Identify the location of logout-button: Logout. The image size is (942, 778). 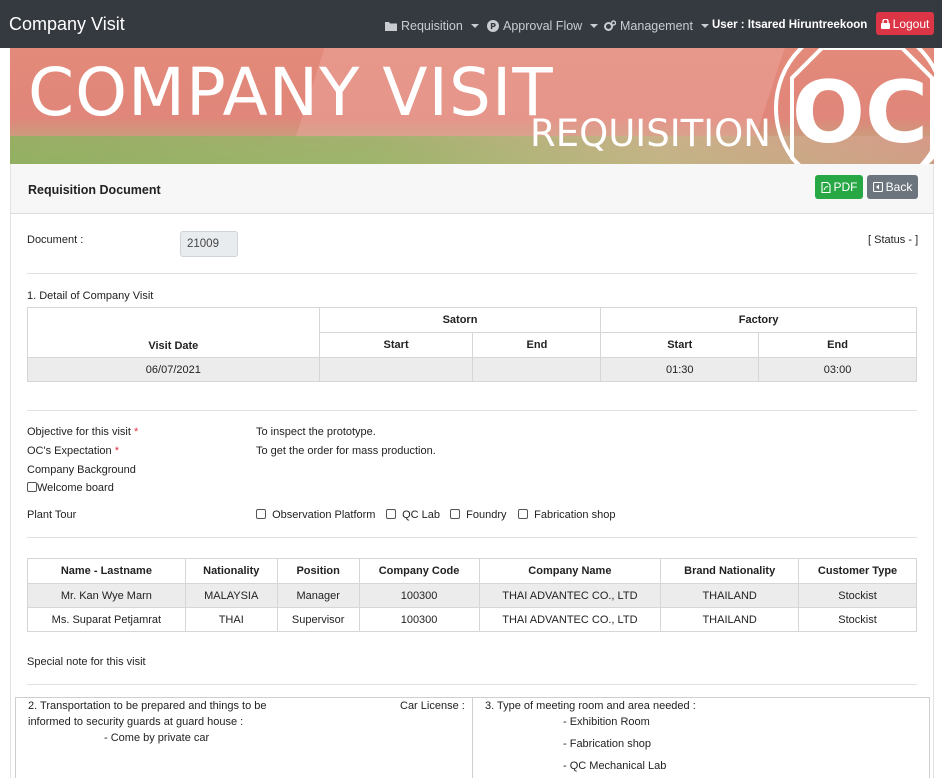
(905, 23).